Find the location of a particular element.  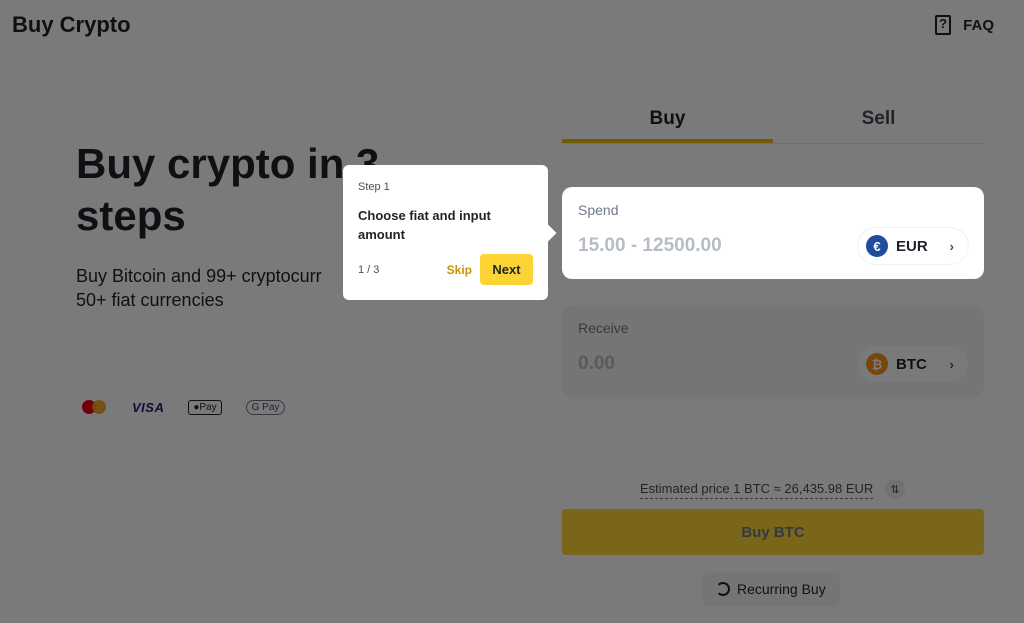

receive-currency-selector: ₿ BTC › is located at coordinates (913, 364).